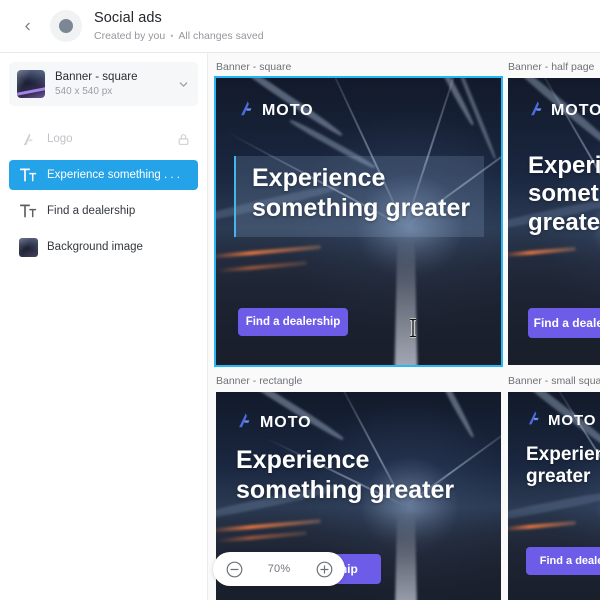  I want to click on zoom-control: 70%, so click(279, 569).